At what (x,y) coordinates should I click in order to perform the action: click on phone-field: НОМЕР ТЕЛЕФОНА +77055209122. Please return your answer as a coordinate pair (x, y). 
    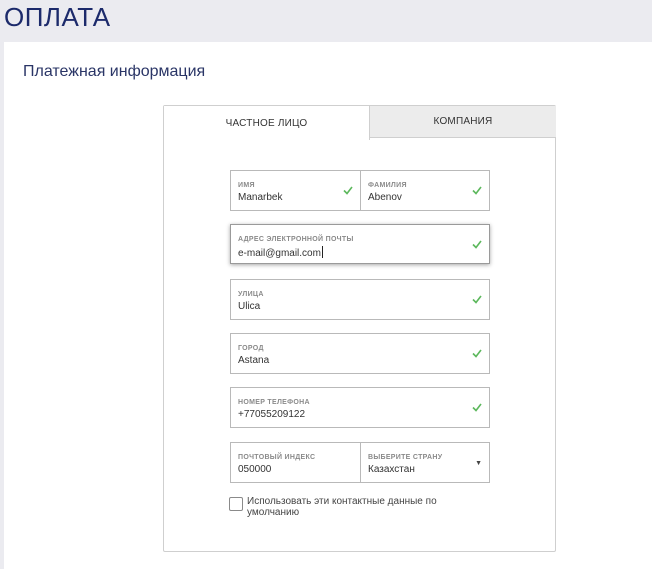
    Looking at the image, I should click on (360, 407).